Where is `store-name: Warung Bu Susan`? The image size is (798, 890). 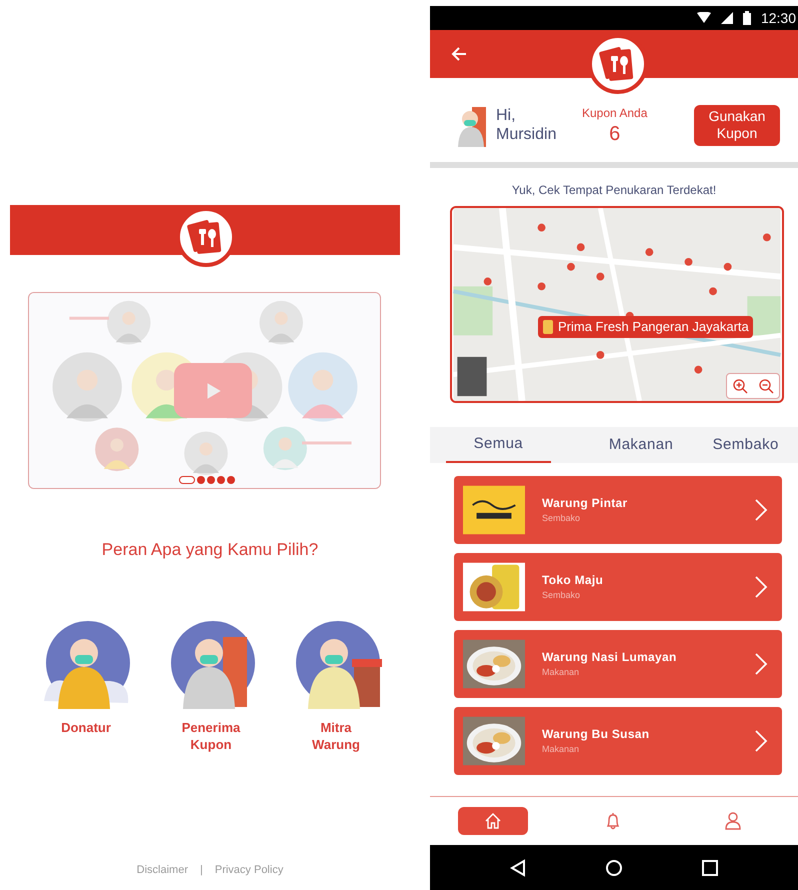
store-name: Warung Bu Susan is located at coordinates (596, 735).